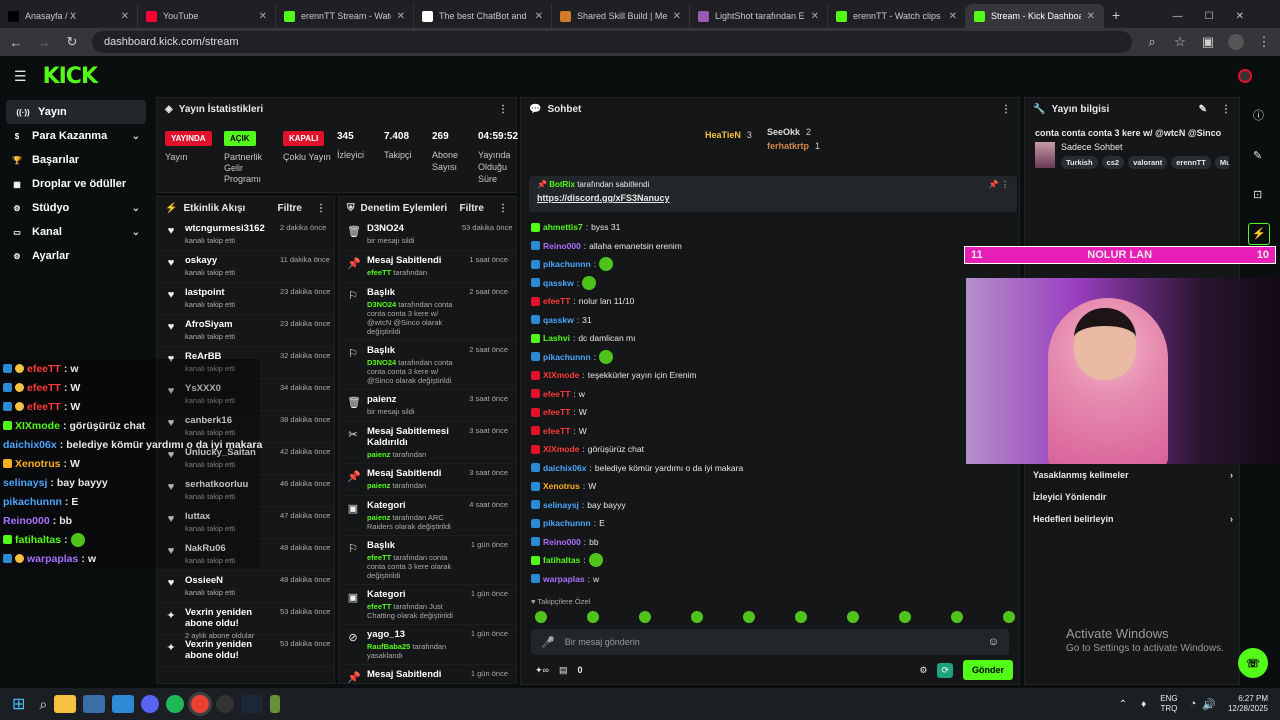 Image resolution: width=1280 pixels, height=720 pixels. What do you see at coordinates (44, 42) in the screenshot?
I see `forward-icon: →` at bounding box center [44, 42].